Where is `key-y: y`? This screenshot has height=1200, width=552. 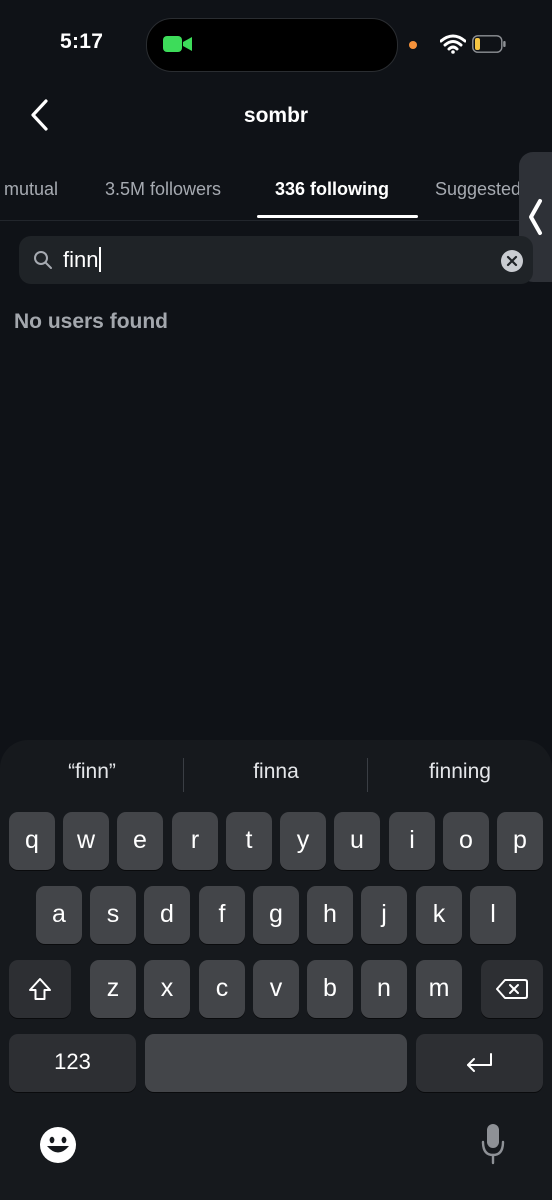 key-y: y is located at coordinates (303, 841).